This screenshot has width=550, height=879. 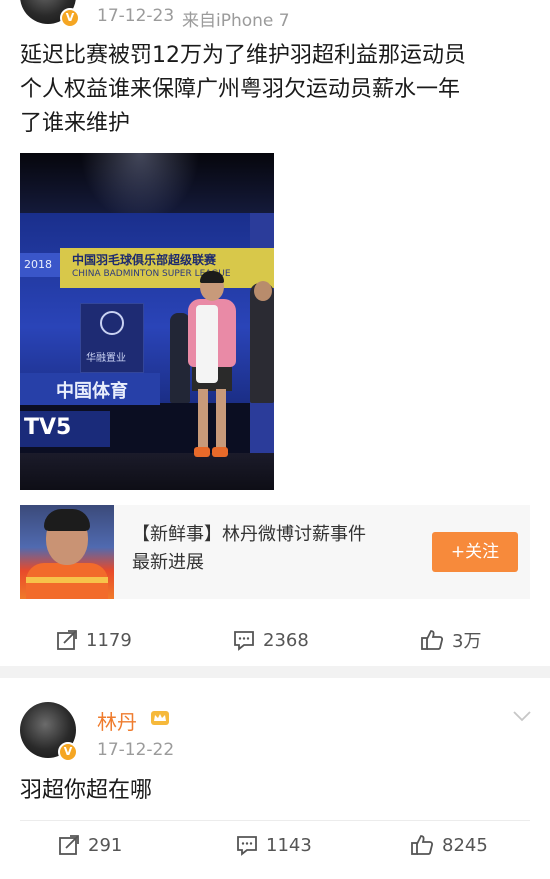 What do you see at coordinates (275, 672) in the screenshot?
I see `card-divider` at bounding box center [275, 672].